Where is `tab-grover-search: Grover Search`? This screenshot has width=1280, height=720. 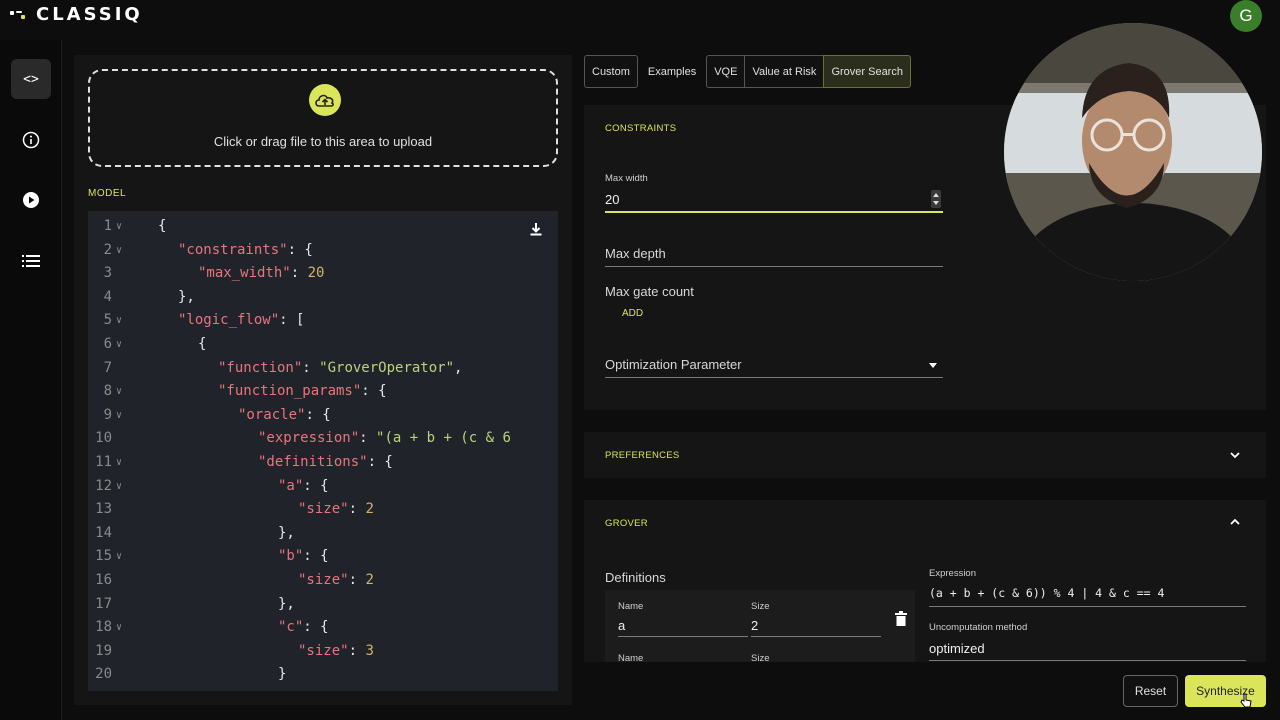
tab-grover-search: Grover Search is located at coordinates (867, 71).